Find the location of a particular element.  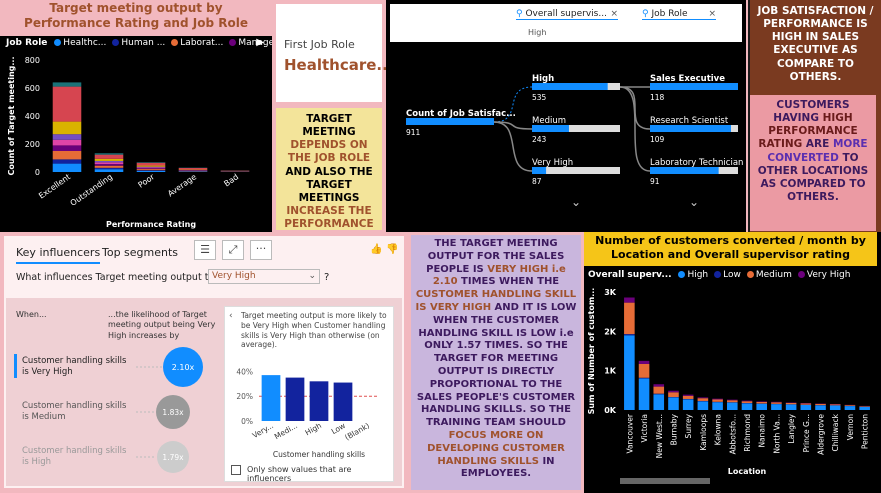

legend-item: Medium is located at coordinates (769, 275).